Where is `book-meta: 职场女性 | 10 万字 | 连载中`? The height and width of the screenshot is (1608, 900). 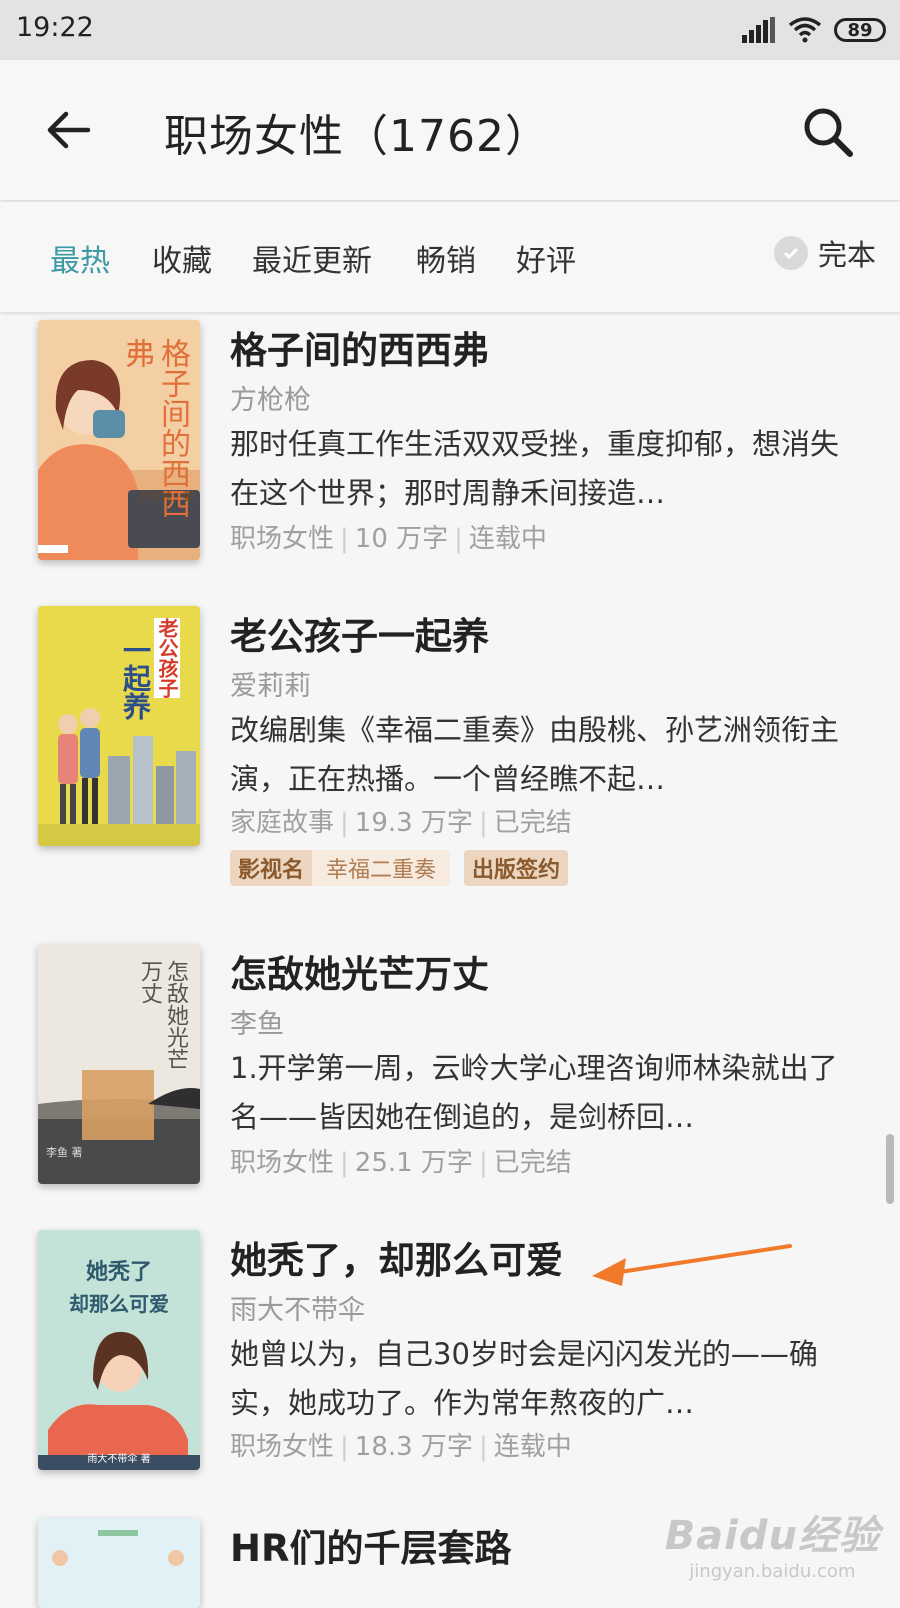 book-meta: 职场女性 | 10 万字 | 连载中 is located at coordinates (388, 539).